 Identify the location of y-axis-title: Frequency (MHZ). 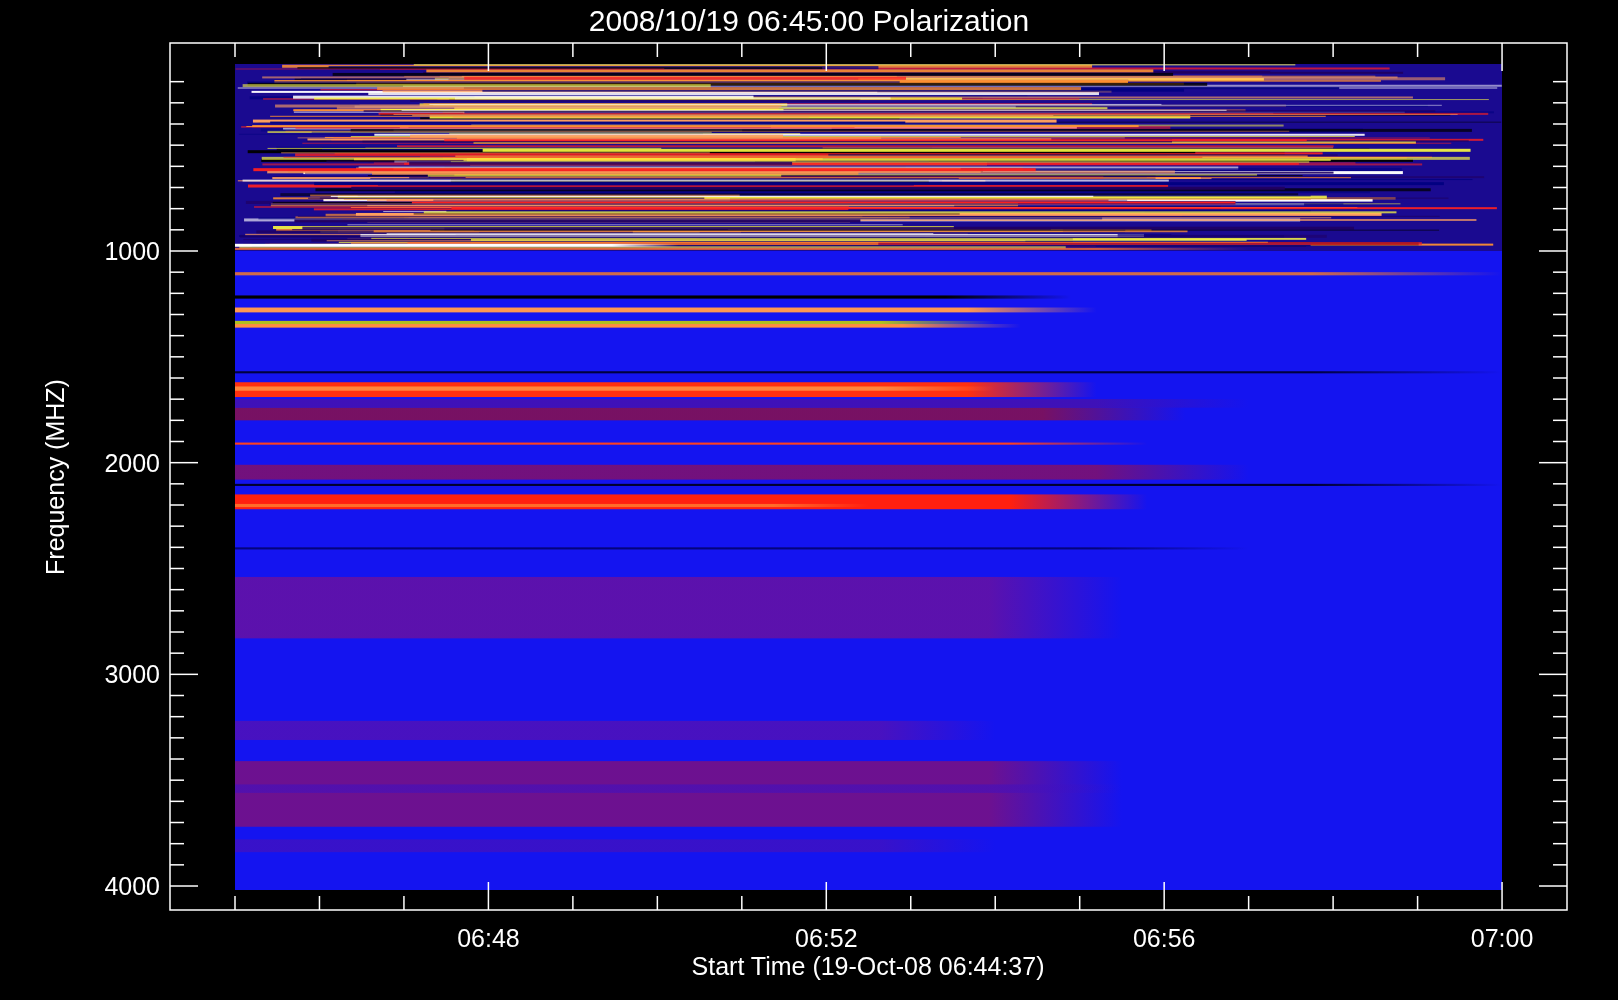
(55, 477).